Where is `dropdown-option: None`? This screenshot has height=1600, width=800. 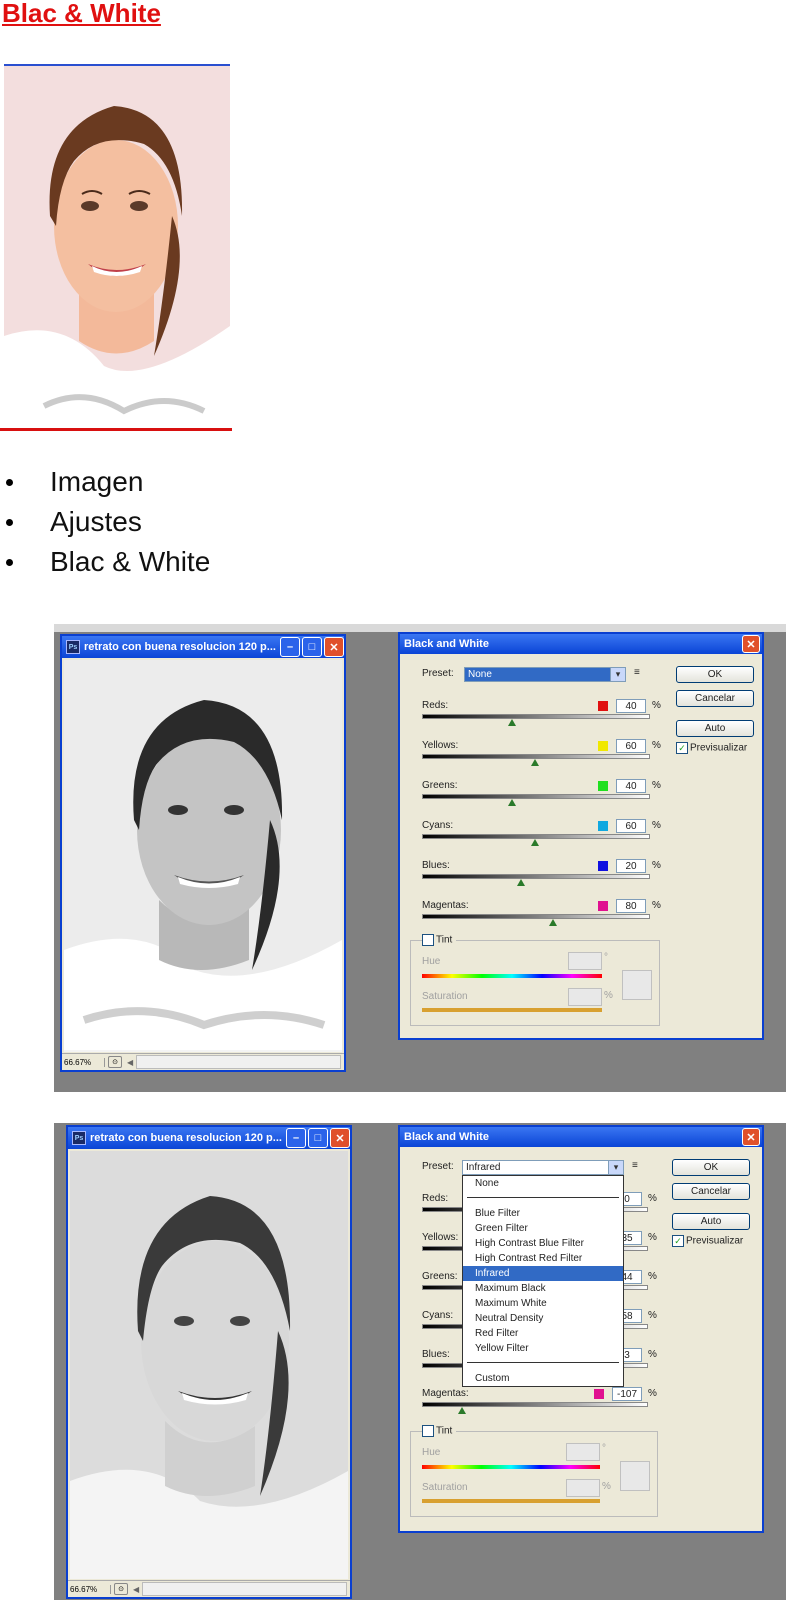 dropdown-option: None is located at coordinates (543, 1183).